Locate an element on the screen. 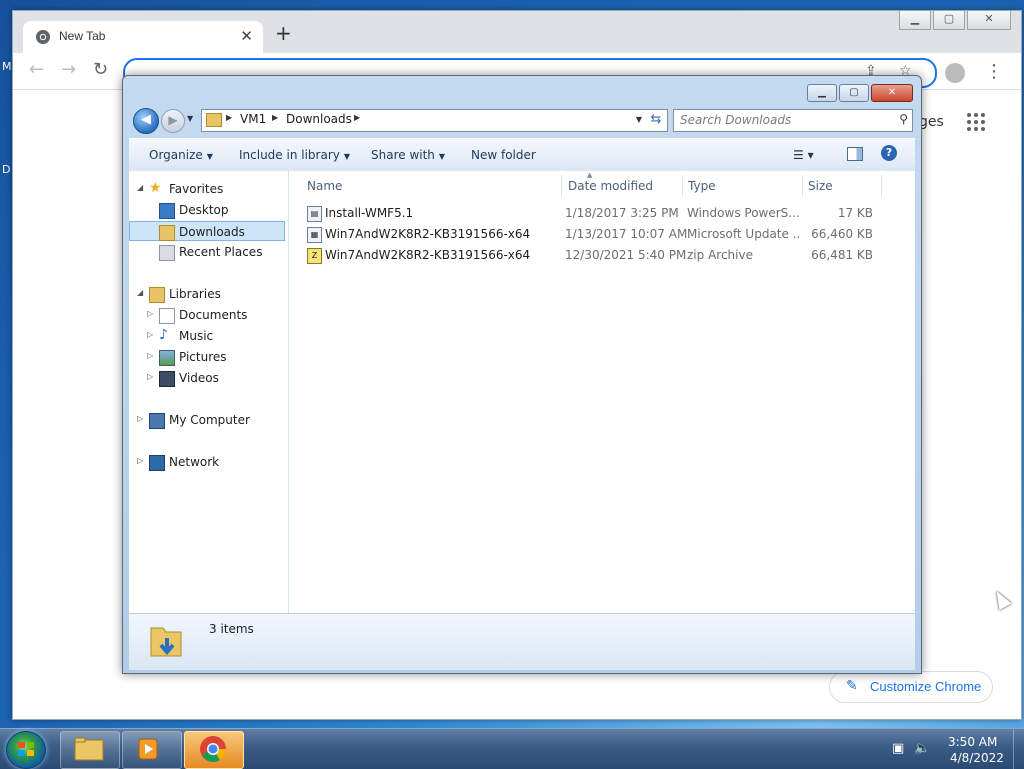 Image resolution: width=1024 pixels, height=769 pixels. customize-chrome-button: ✎ Customize Chrome is located at coordinates (911, 687).